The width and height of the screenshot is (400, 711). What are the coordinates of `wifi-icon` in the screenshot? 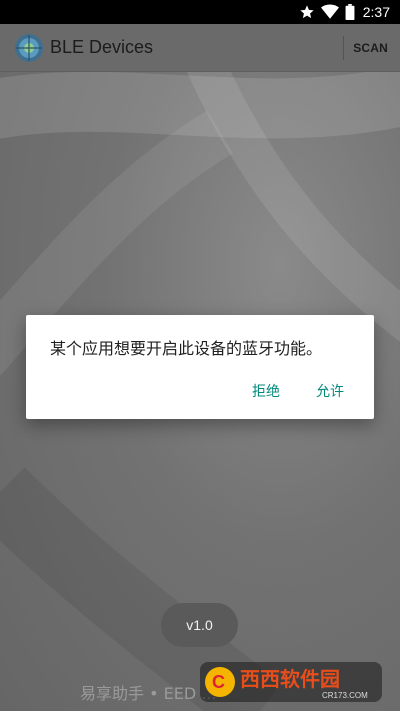 It's located at (329, 12).